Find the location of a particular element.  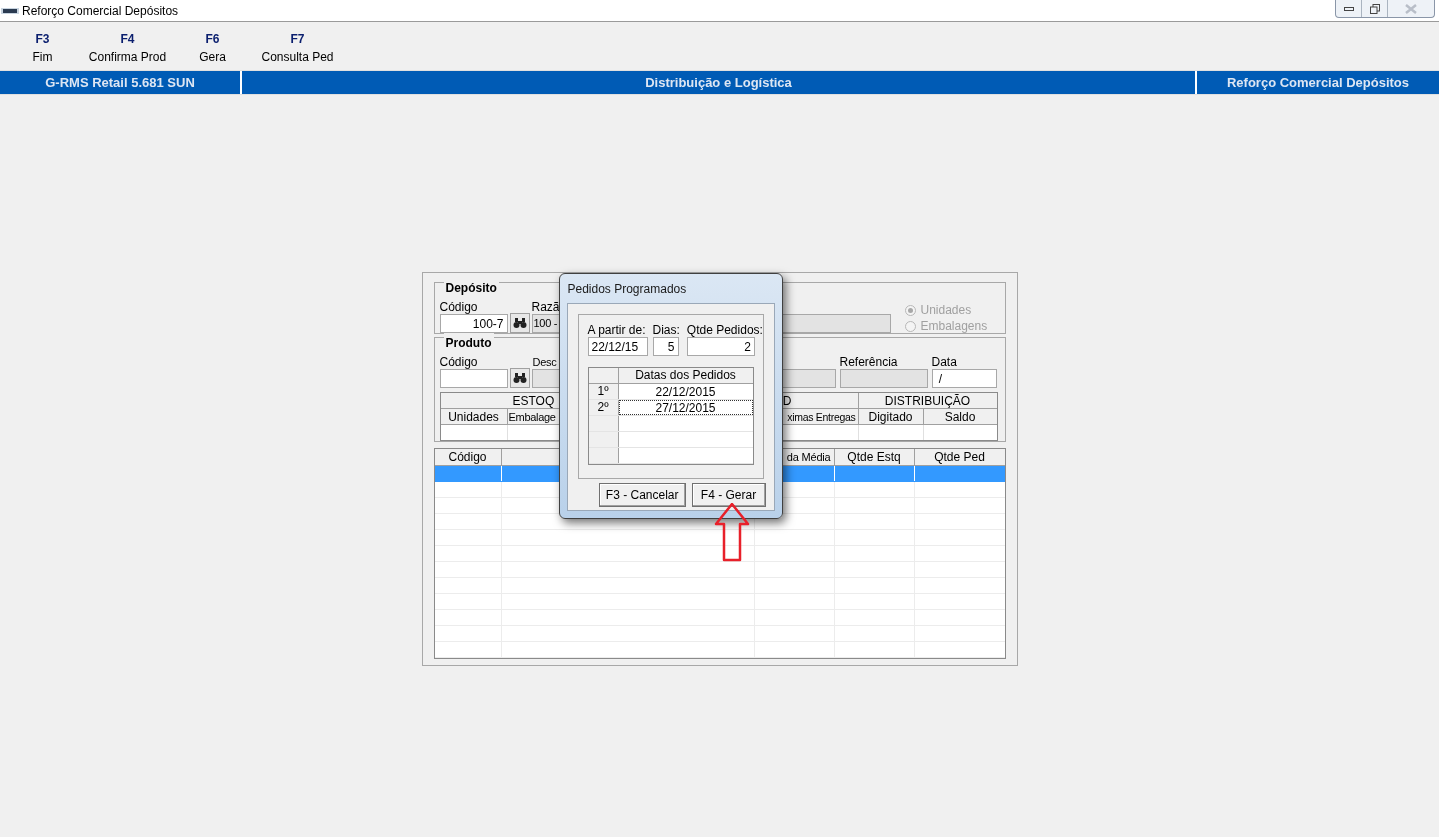

toolbar-button: F7 Consulta Ped is located at coordinates (297, 51).